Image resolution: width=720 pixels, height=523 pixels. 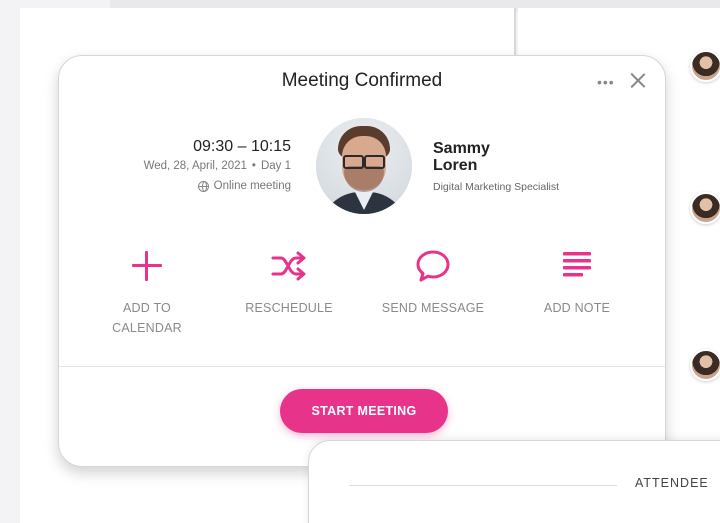 What do you see at coordinates (147, 318) in the screenshot?
I see `action-label: ADD TO CALENDAR` at bounding box center [147, 318].